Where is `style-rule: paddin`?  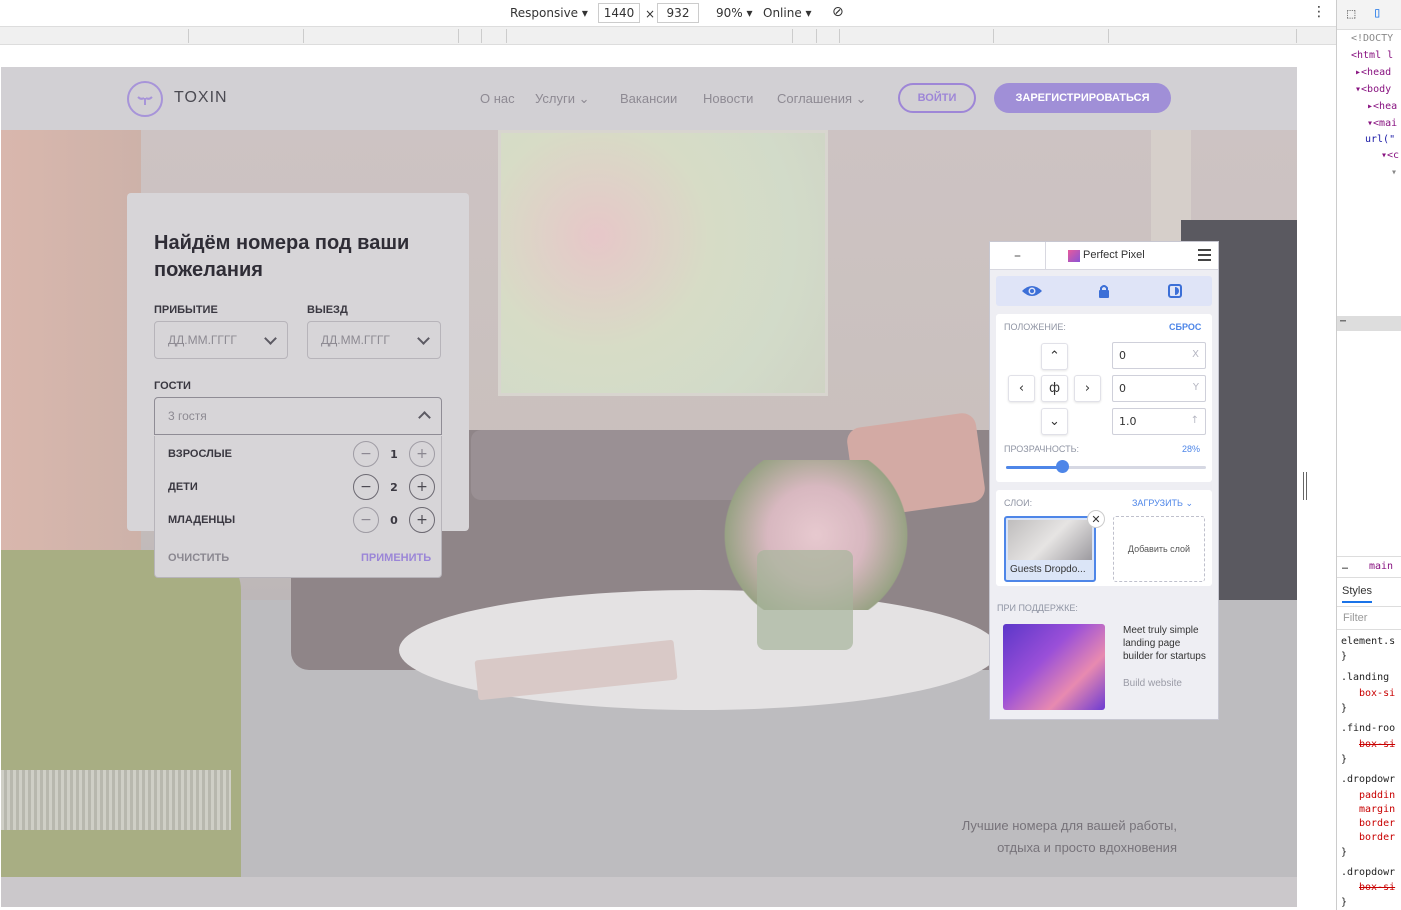 style-rule: paddin is located at coordinates (1377, 795).